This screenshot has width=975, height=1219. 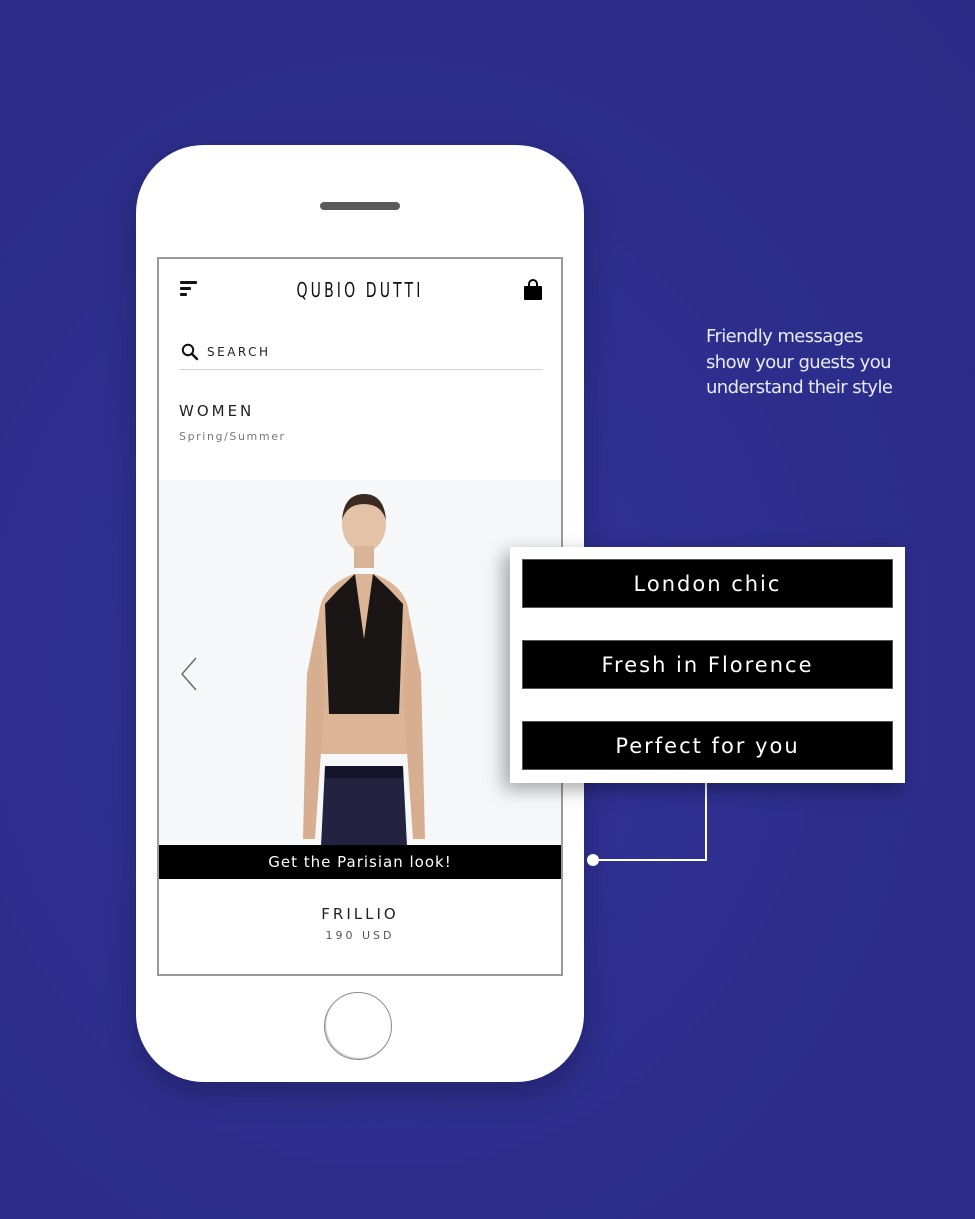 I want to click on message-option-perfect-for-you: Perfect for you, so click(x=707, y=745).